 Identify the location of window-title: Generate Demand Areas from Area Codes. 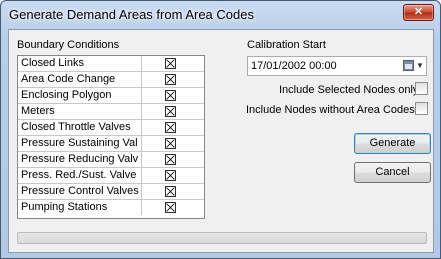
(131, 14).